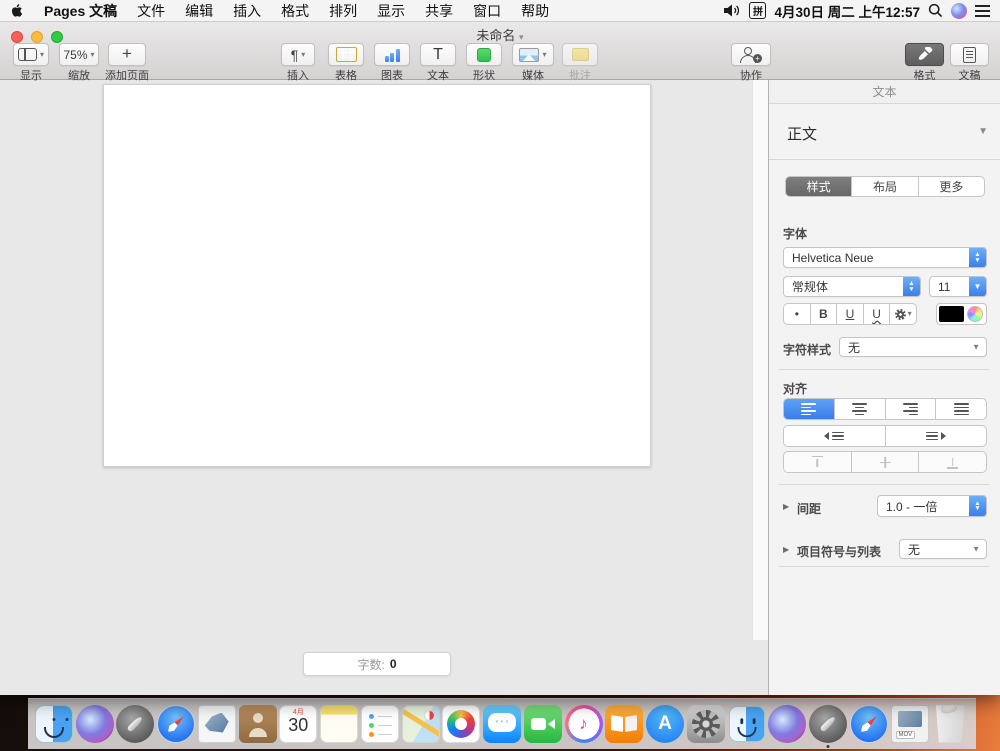 This screenshot has height=751, width=1000. I want to click on menu-file: 文件, so click(151, 11).